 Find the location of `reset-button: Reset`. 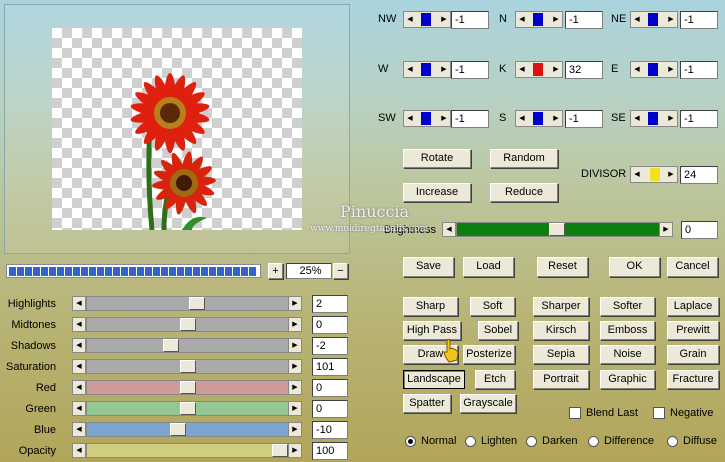

reset-button: Reset is located at coordinates (562, 267).